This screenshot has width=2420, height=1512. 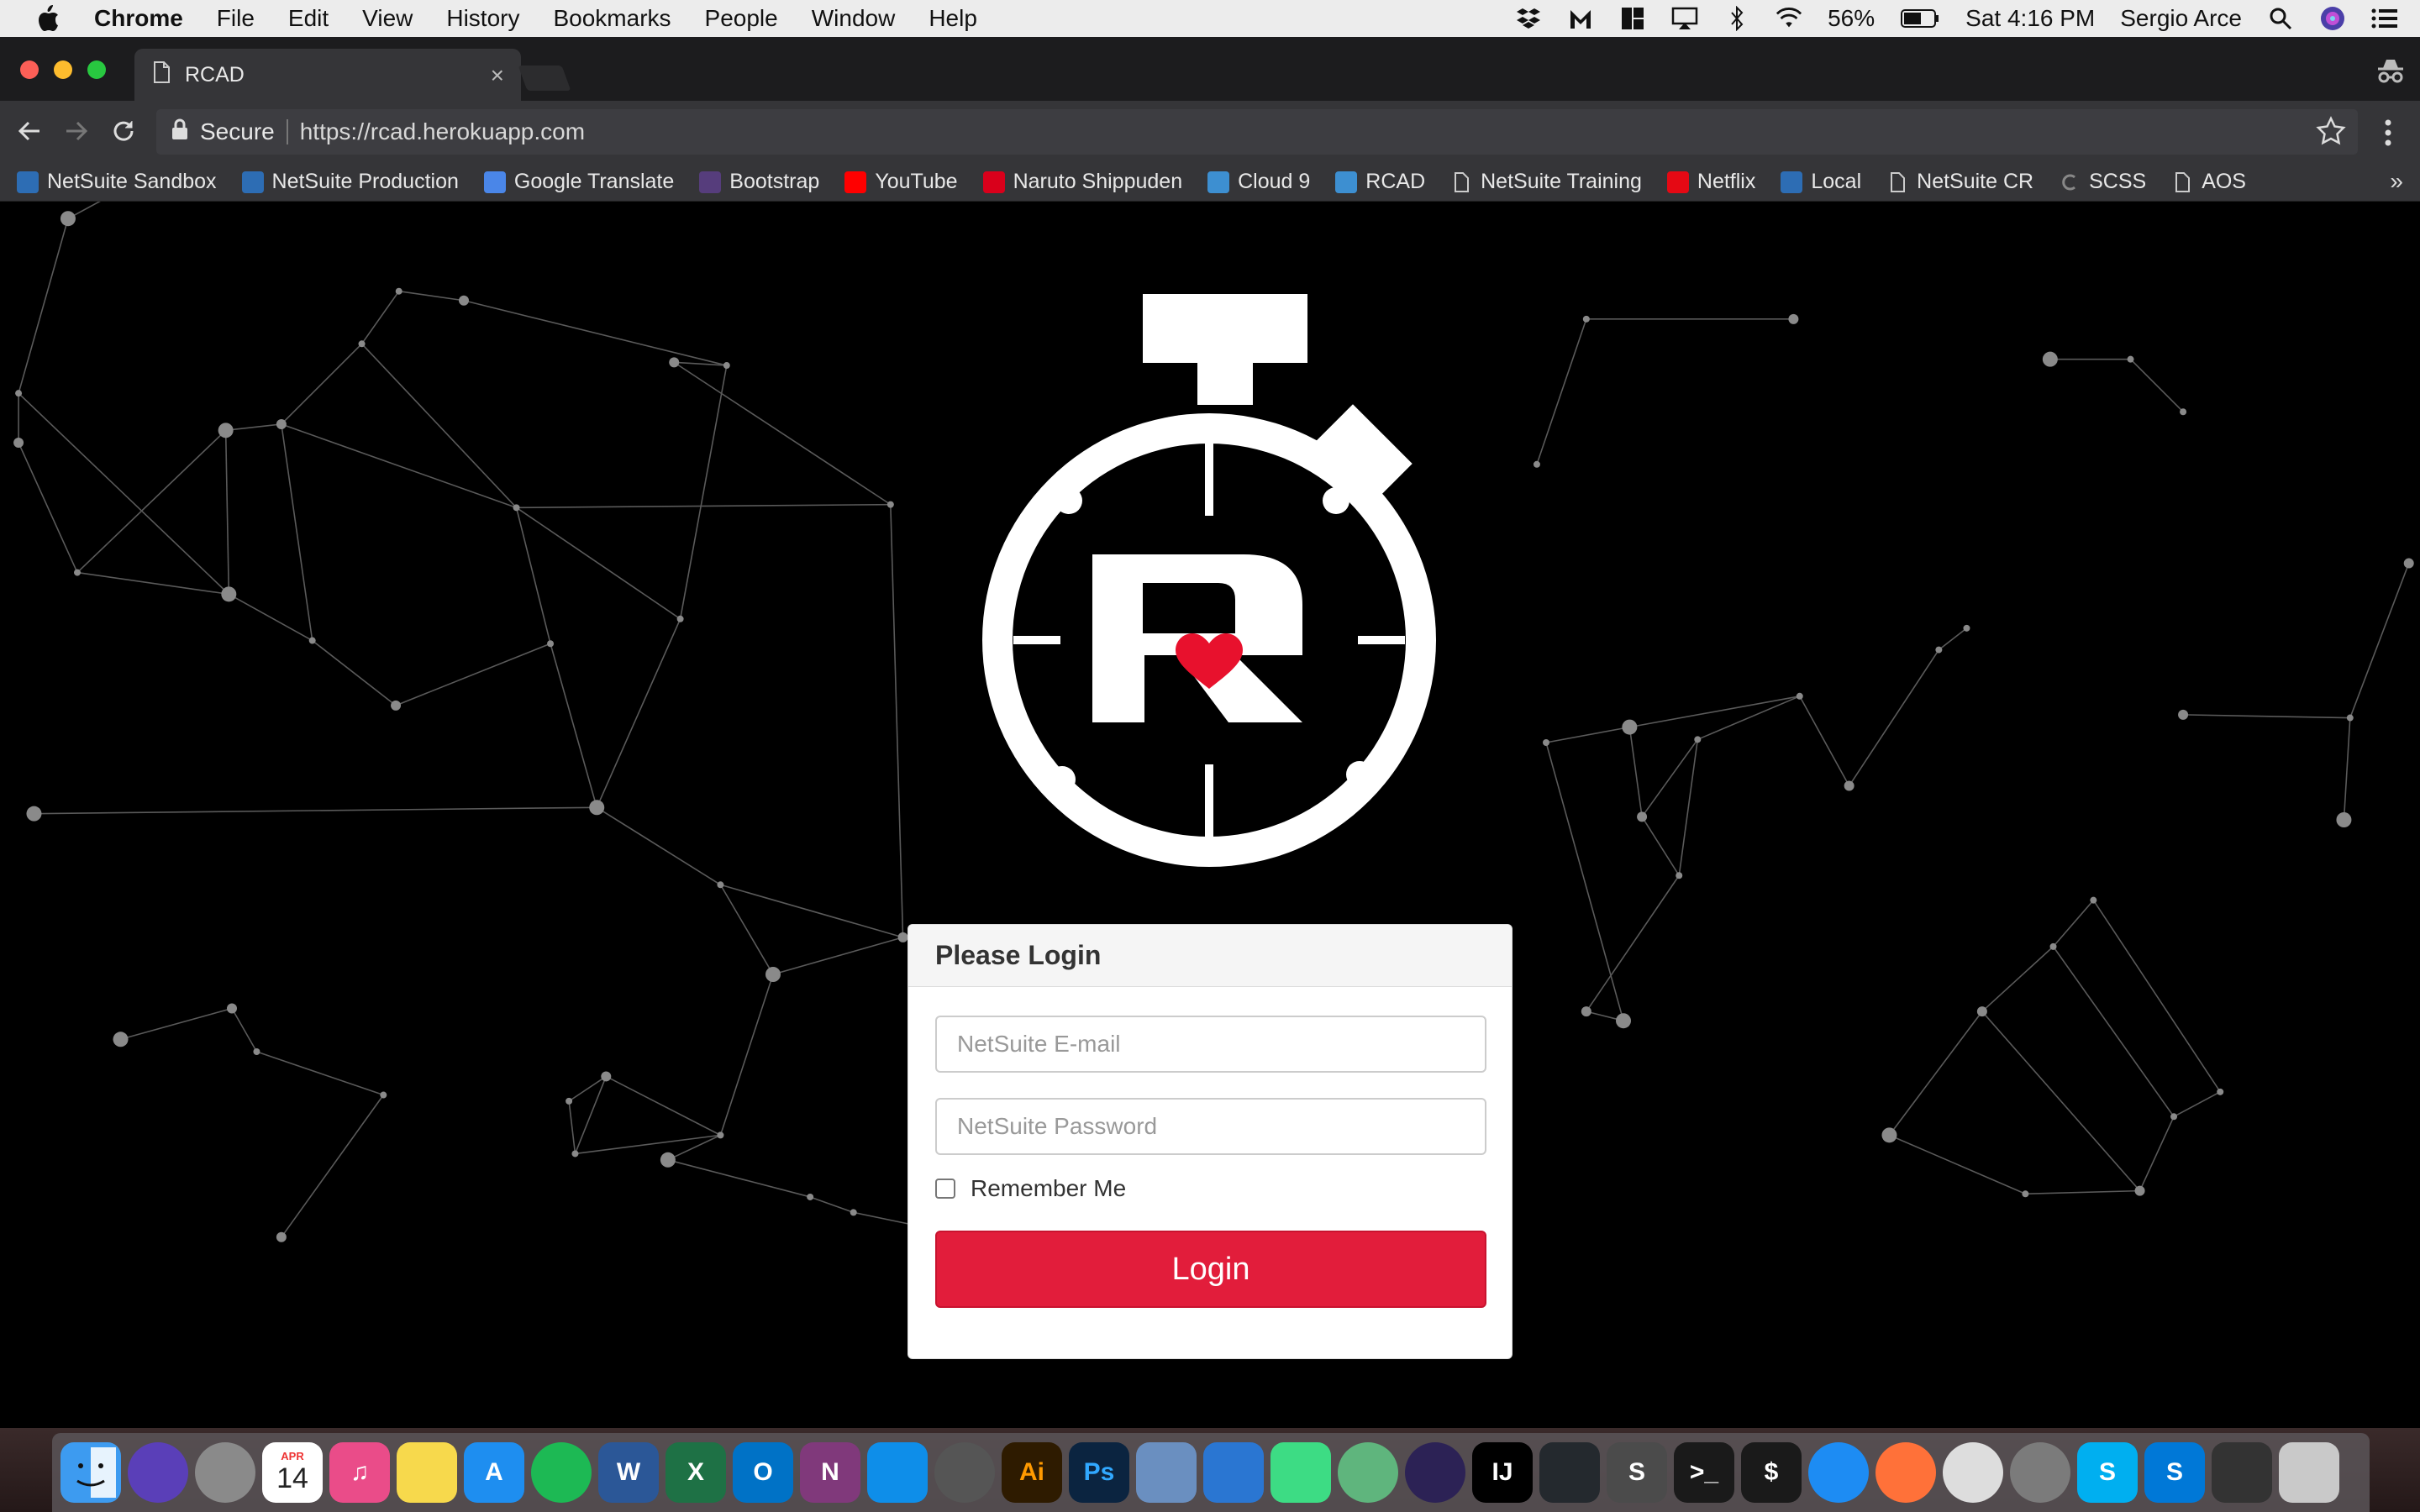 I want to click on secure-label: Secure, so click(x=238, y=131).